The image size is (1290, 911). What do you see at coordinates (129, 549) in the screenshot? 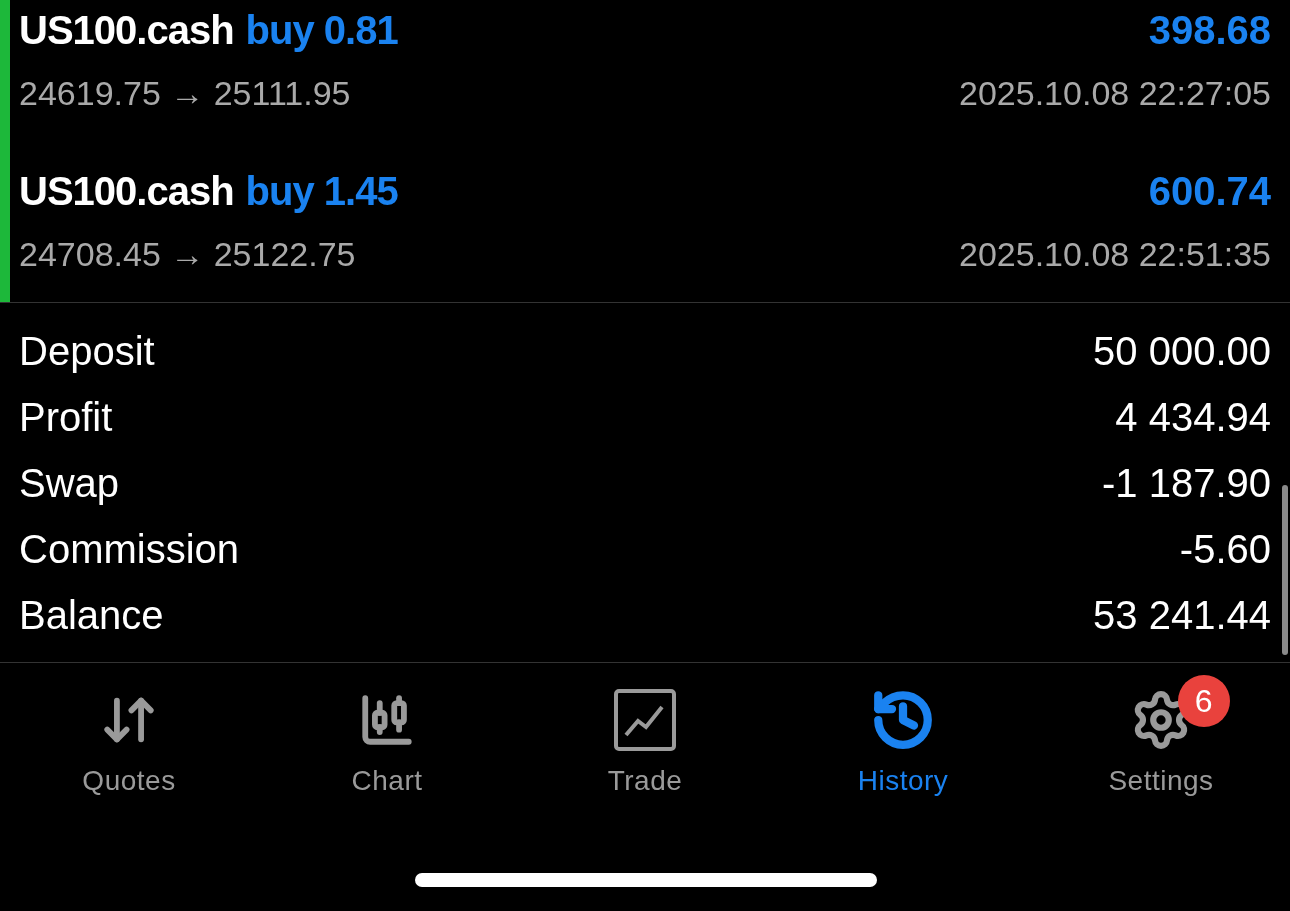
I see `summary-label: Commission` at bounding box center [129, 549].